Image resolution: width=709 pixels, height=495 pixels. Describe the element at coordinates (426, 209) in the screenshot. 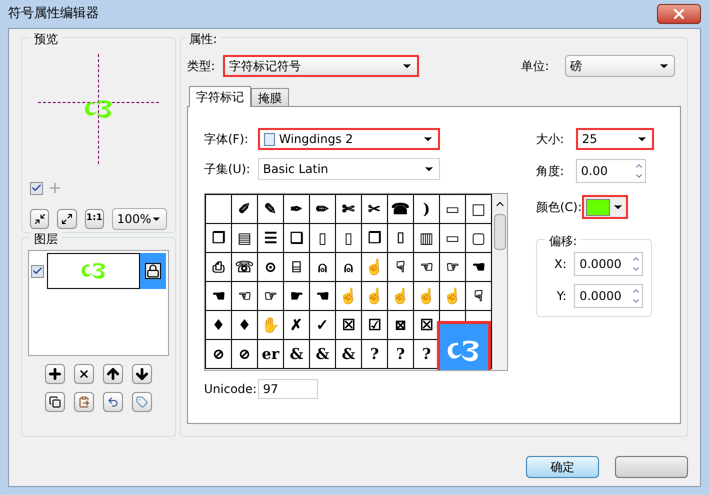

I see `glyph-cell: )` at that location.